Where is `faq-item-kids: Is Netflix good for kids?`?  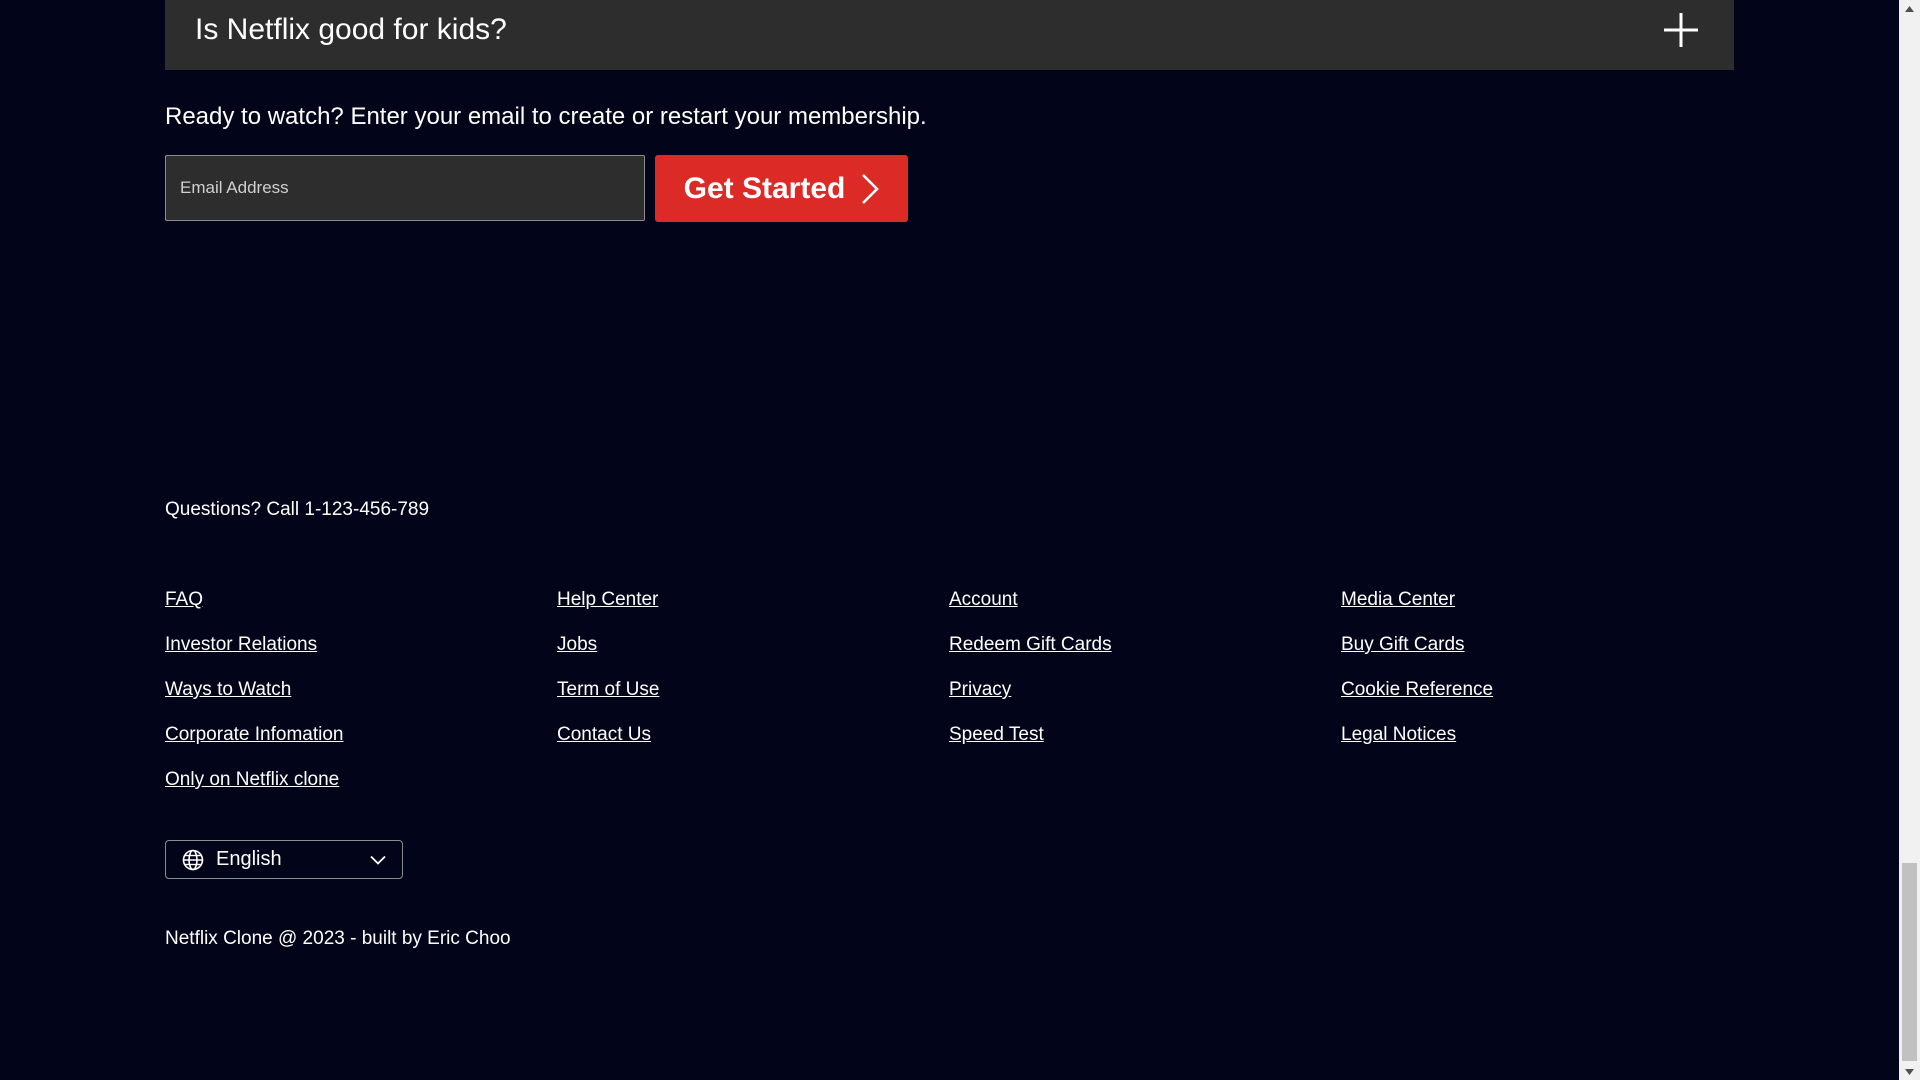
faq-item-kids: Is Netflix good for kids? is located at coordinates (949, 35).